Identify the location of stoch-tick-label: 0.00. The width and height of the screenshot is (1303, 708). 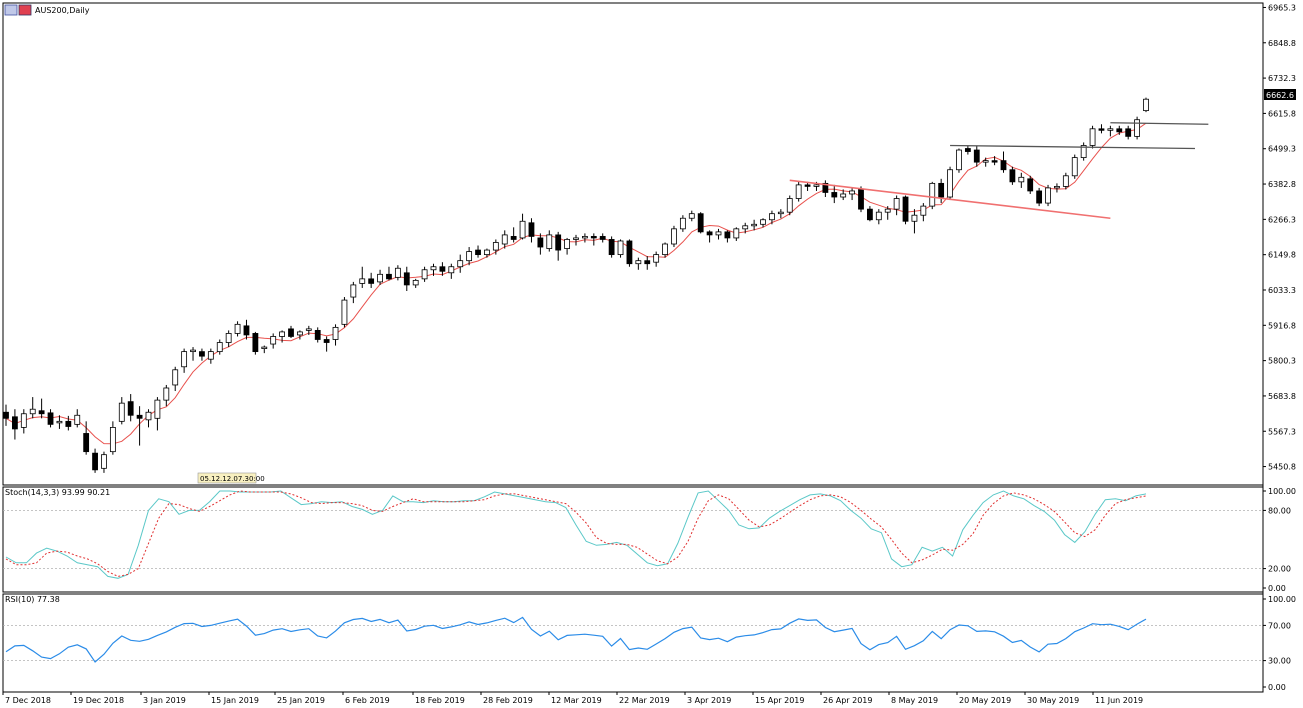
(1277, 588).